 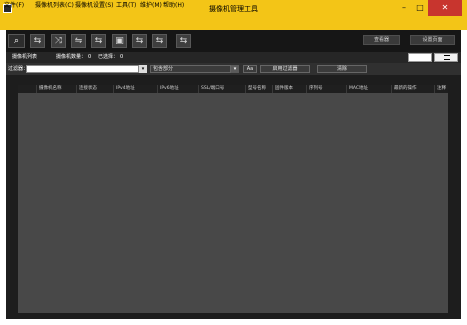 I want to click on menu-file: 文件(F), so click(x=14, y=6).